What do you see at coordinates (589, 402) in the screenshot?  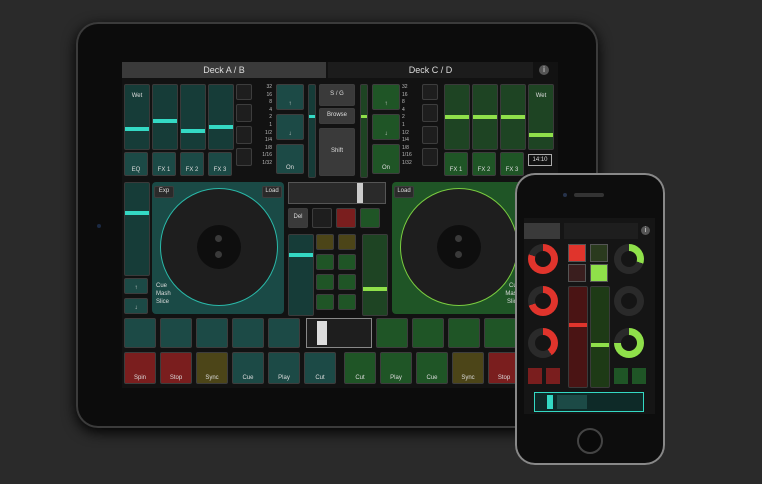 I see `phone-crossfader` at bounding box center [589, 402].